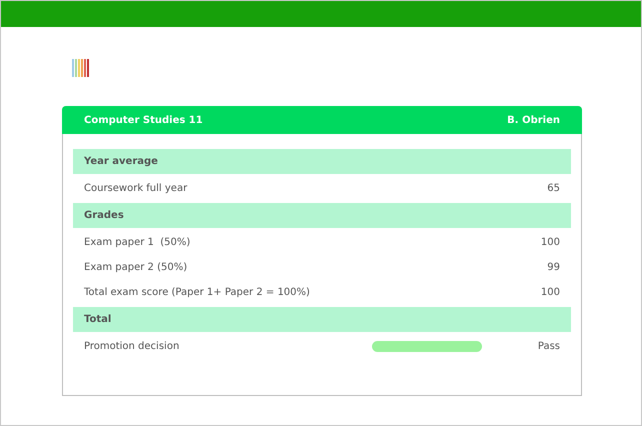  What do you see at coordinates (197, 292) in the screenshot?
I see `row-label: Total exam score (Paper 1+ Paper 2 = 100%)` at bounding box center [197, 292].